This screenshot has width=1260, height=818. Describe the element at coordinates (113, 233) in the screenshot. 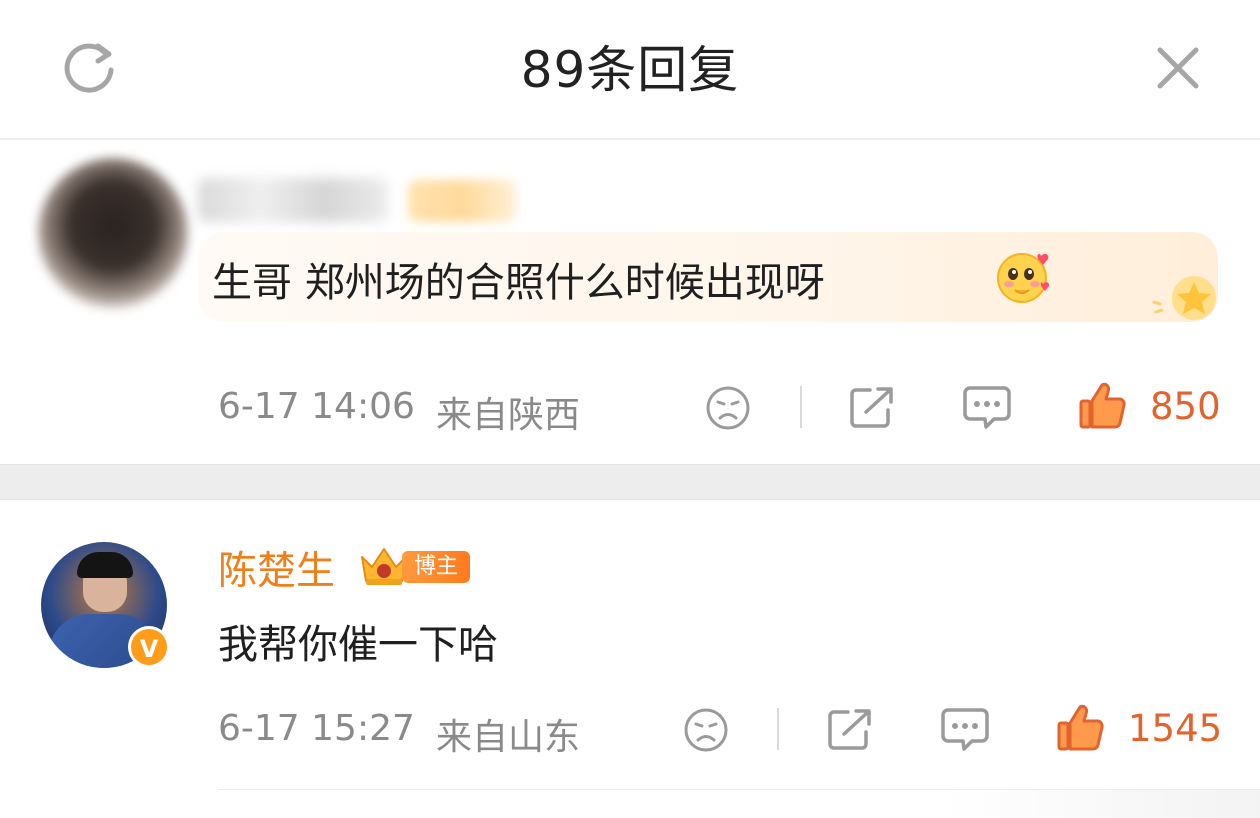

I see `avatar` at that location.